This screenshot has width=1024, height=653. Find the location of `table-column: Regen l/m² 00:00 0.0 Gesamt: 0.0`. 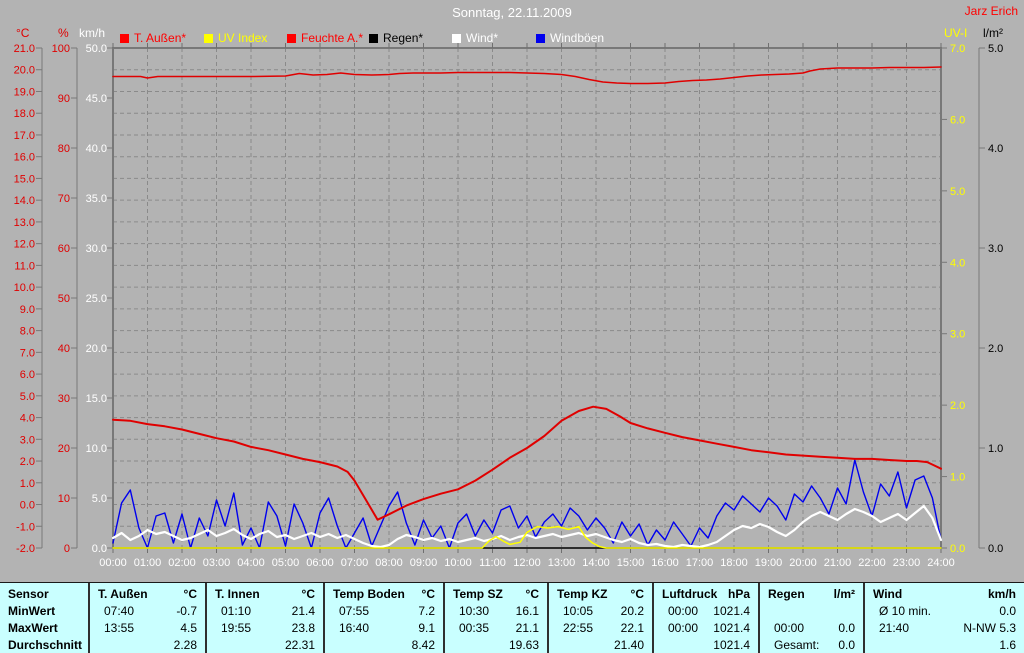

table-column: Regen l/m² 00:00 0.0 Gesamt: 0.0 is located at coordinates (810, 618).